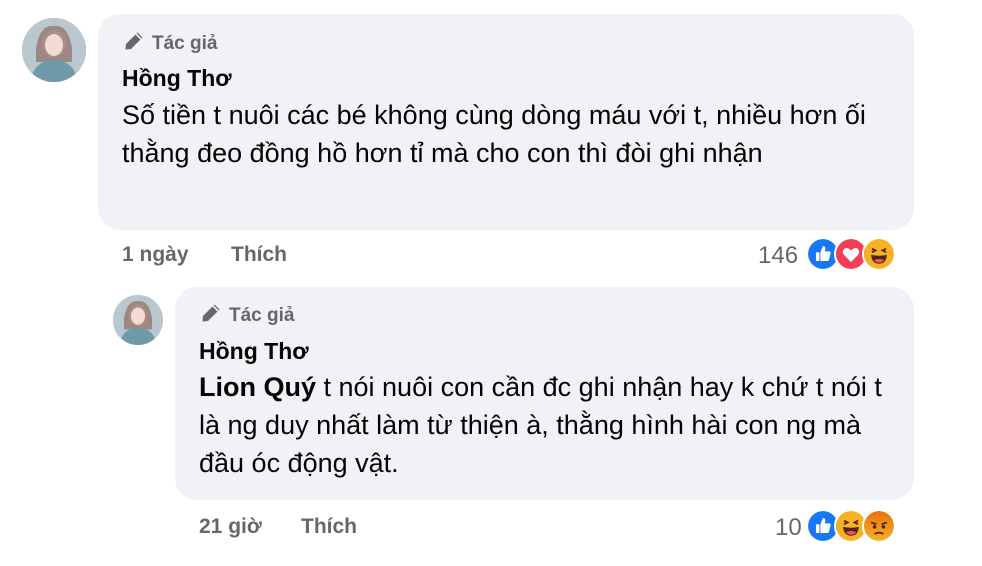 Image resolution: width=982 pixels, height=566 pixels. I want to click on angry-icon, so click(879, 526).